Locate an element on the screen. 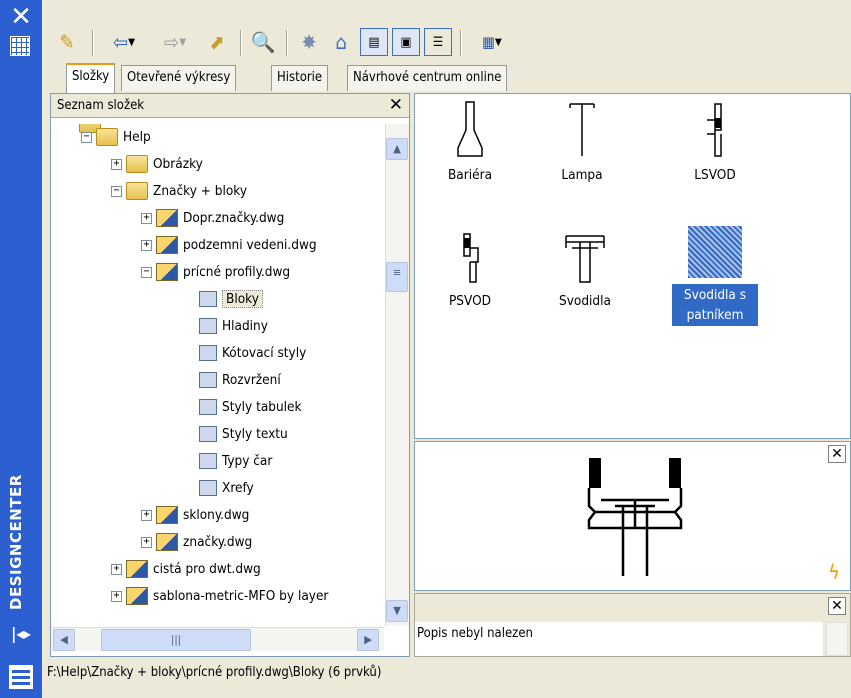  scroll-right-icon: ▶ is located at coordinates (368, 640).